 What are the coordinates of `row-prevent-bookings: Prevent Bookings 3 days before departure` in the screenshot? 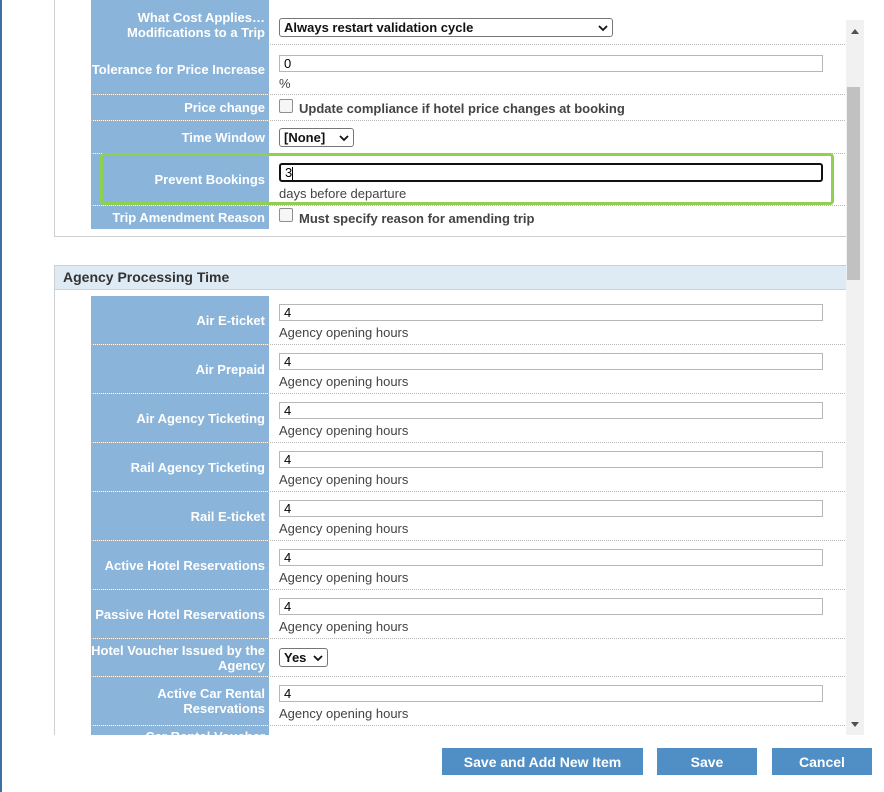 It's located at (468, 180).